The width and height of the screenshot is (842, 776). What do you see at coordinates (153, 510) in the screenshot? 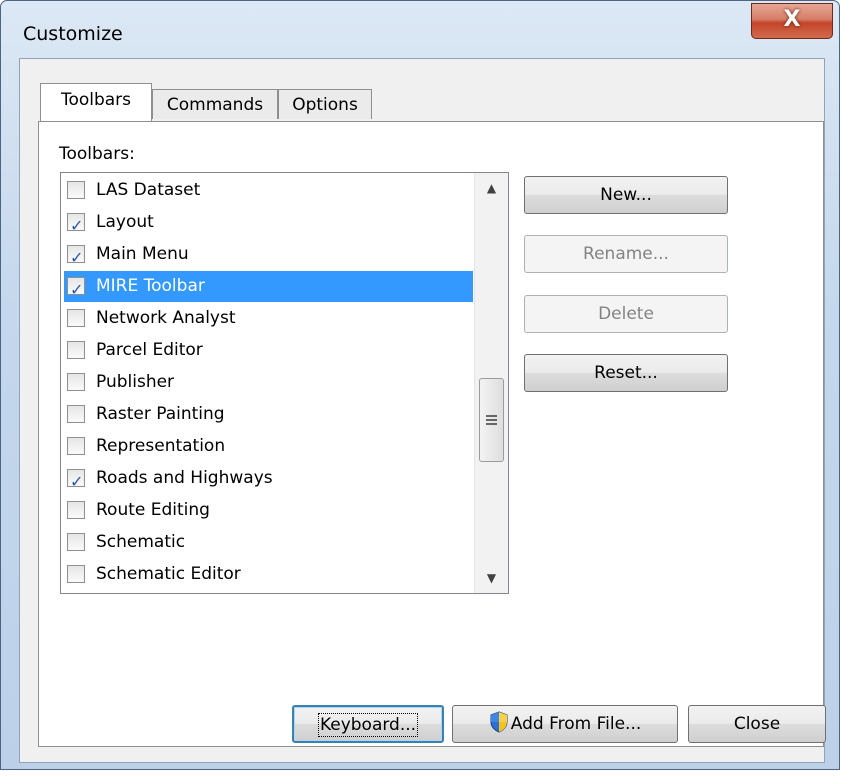
I see `toolbar-list-item-label: Route Editing` at bounding box center [153, 510].